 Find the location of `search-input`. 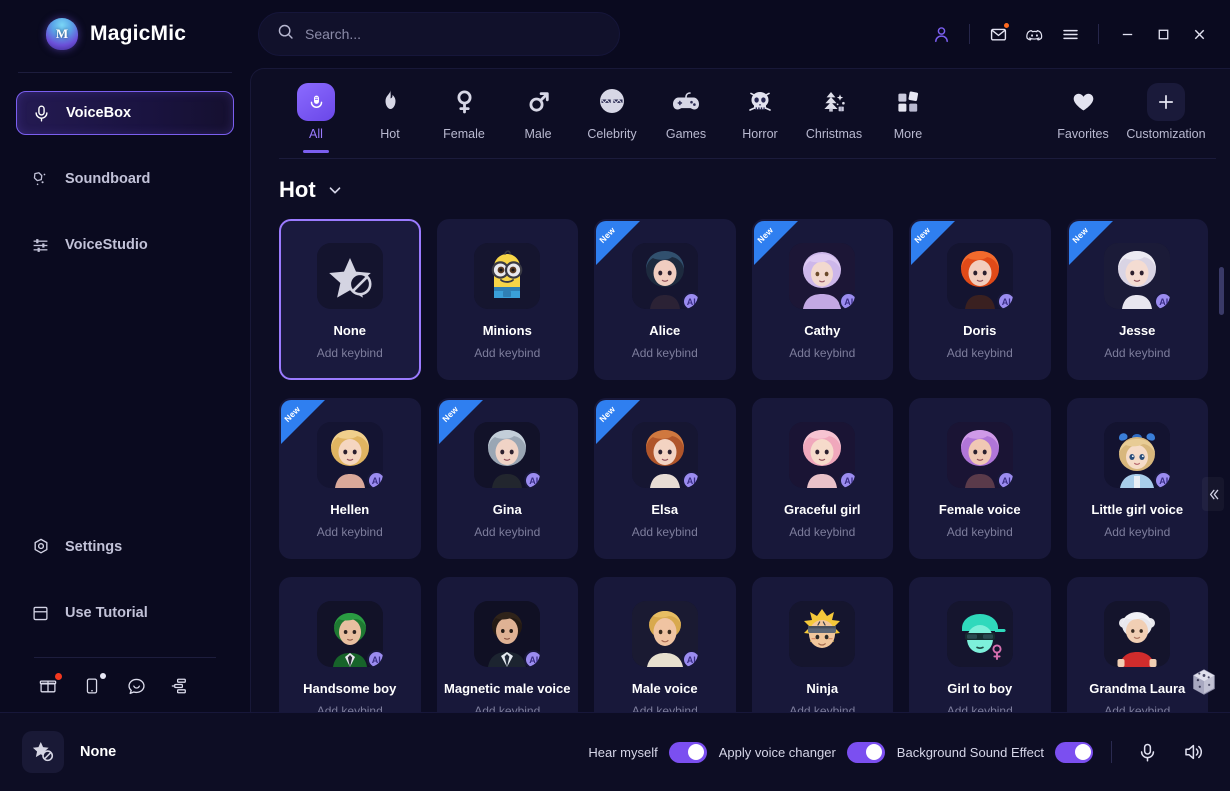

search-input is located at coordinates (453, 34).